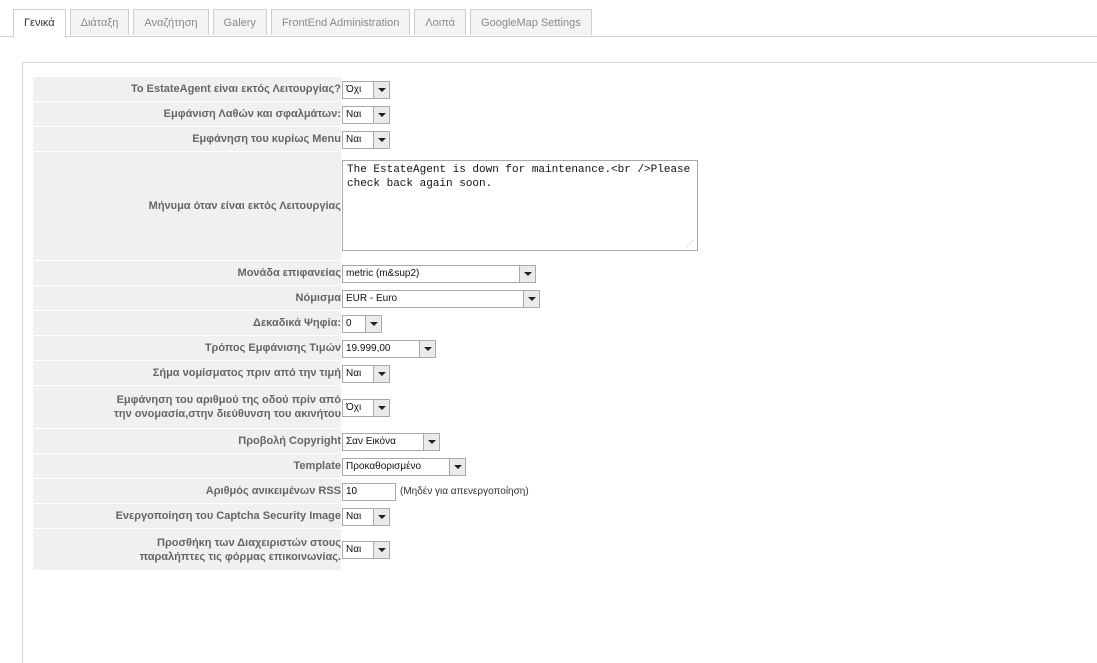  What do you see at coordinates (384, 466) in the screenshot?
I see `template-value: Προκαθορισμένο` at bounding box center [384, 466].